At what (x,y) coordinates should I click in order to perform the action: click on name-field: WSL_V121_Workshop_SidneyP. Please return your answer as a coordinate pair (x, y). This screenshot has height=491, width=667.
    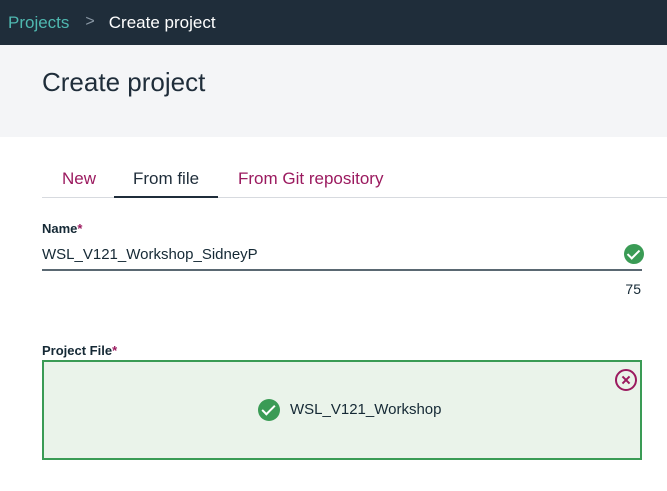
    Looking at the image, I should click on (343, 255).